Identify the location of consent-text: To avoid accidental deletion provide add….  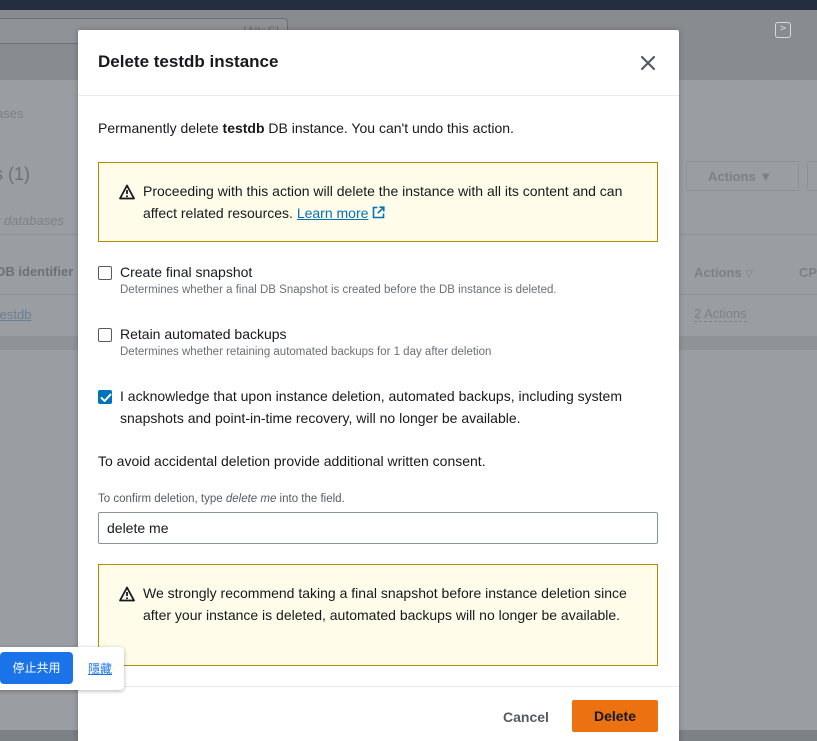
(292, 461).